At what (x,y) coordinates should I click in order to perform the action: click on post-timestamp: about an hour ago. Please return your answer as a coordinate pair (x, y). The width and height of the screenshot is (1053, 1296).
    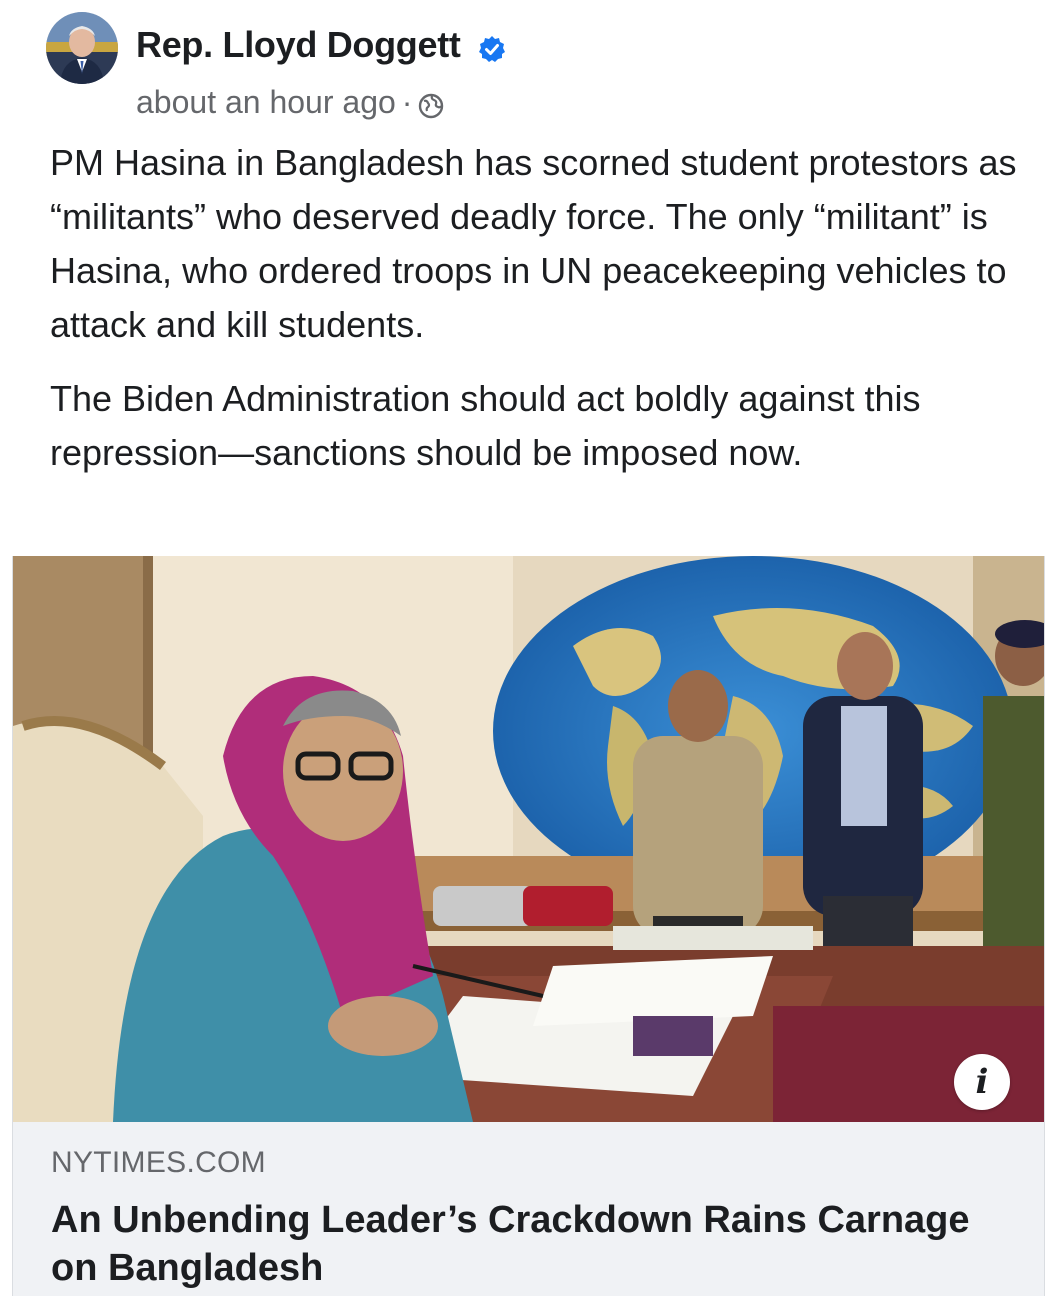
    Looking at the image, I should click on (266, 102).